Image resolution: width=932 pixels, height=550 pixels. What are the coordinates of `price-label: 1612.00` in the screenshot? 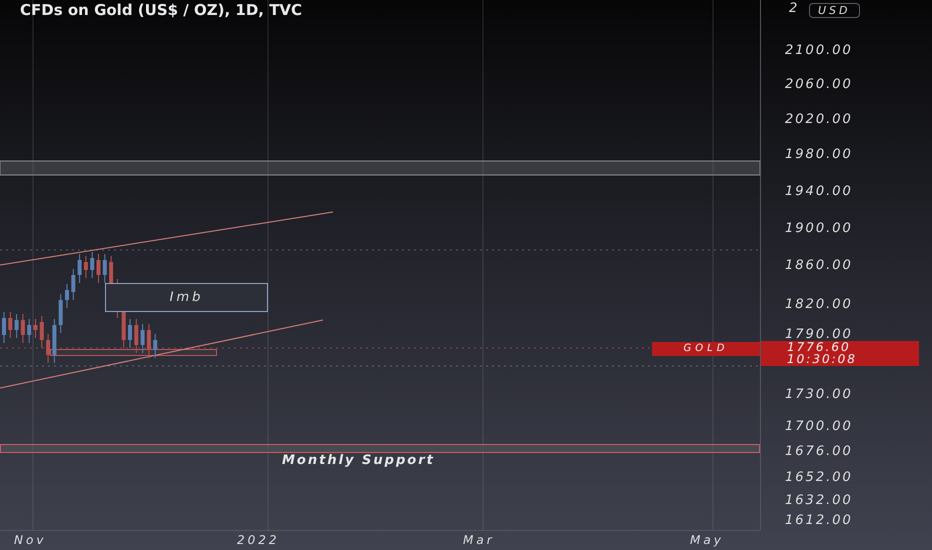 It's located at (819, 520).